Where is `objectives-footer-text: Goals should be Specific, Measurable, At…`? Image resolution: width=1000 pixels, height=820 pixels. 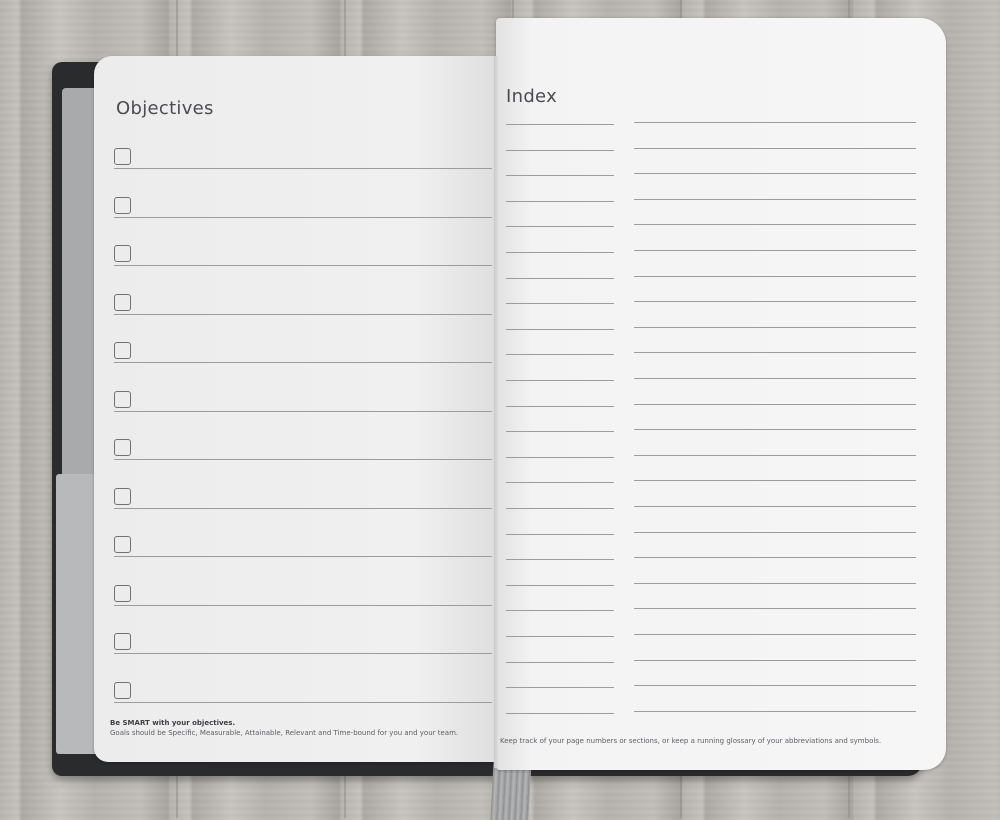 objectives-footer-text: Goals should be Specific, Measurable, At… is located at coordinates (284, 733).